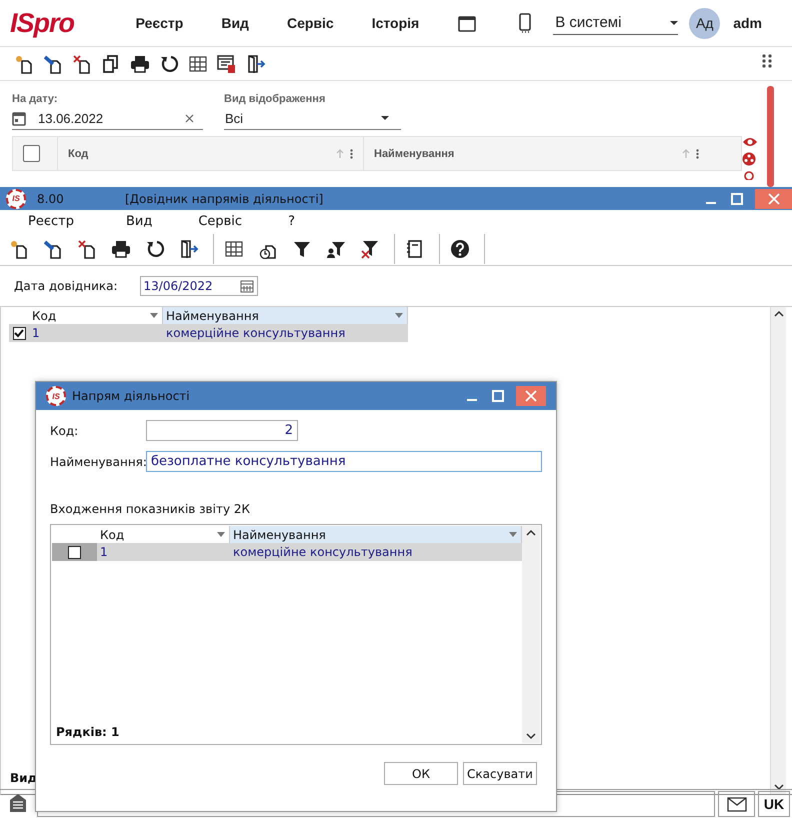  What do you see at coordinates (107, 118) in the screenshot?
I see `date-field: 13.06.2022` at bounding box center [107, 118].